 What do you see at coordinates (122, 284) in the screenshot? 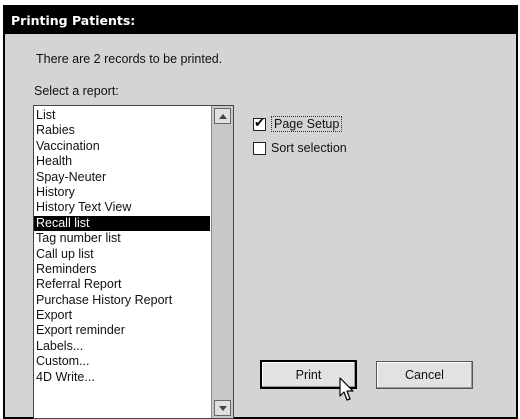
I see `report-list-item: Referral Report` at bounding box center [122, 284].